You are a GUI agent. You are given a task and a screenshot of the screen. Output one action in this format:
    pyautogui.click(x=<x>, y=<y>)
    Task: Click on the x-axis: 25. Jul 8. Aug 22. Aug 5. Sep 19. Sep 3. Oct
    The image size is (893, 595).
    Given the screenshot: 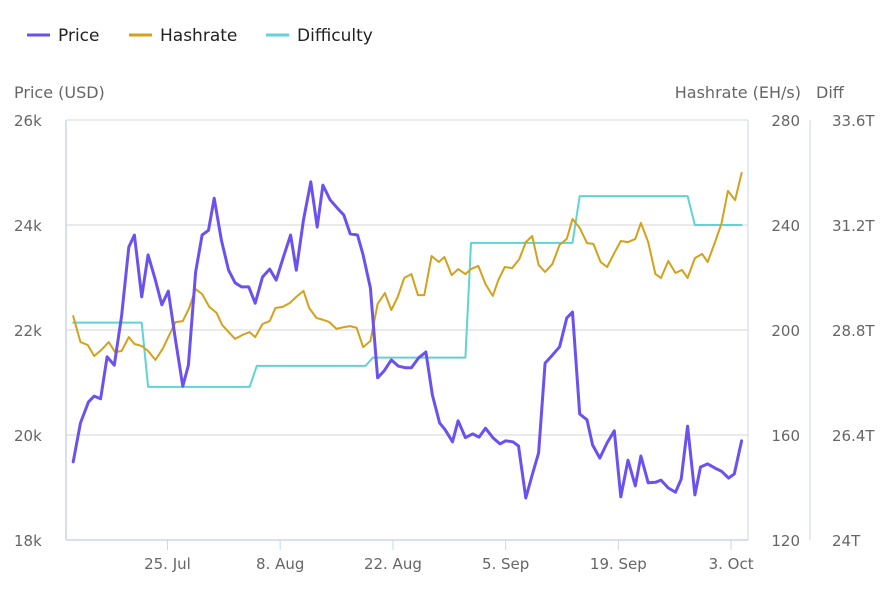 What is the action you would take?
    pyautogui.click(x=449, y=556)
    